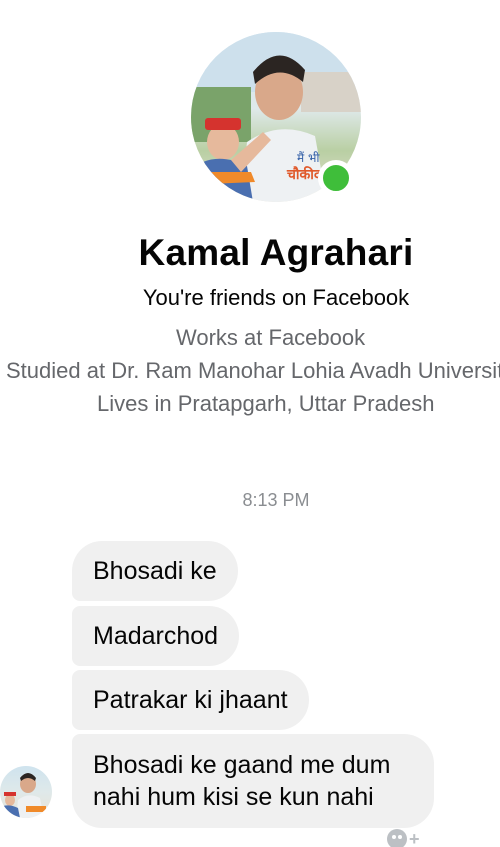  Describe the element at coordinates (276, 500) in the screenshot. I see `message-timestamp: 8:13 PM` at that location.